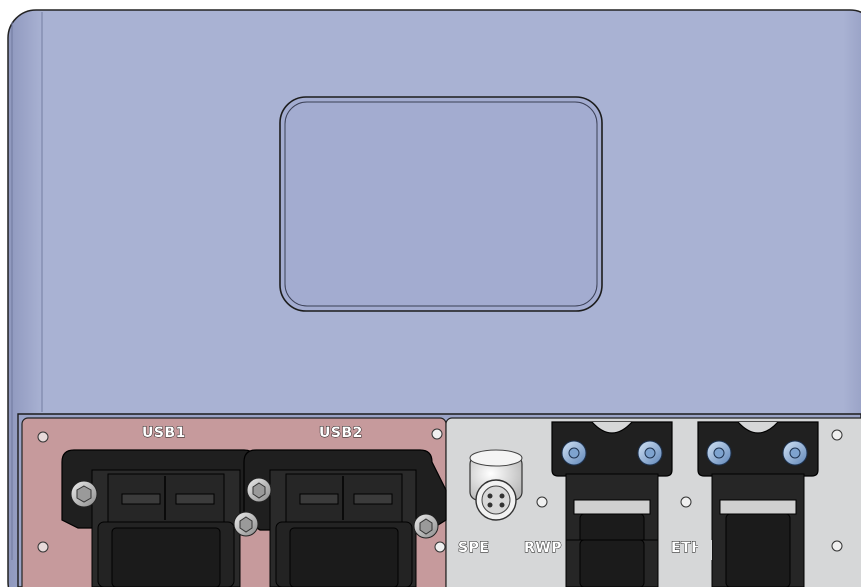 This screenshot has height=587, width=861. I want to click on usb2-label: USB2, so click(341, 433).